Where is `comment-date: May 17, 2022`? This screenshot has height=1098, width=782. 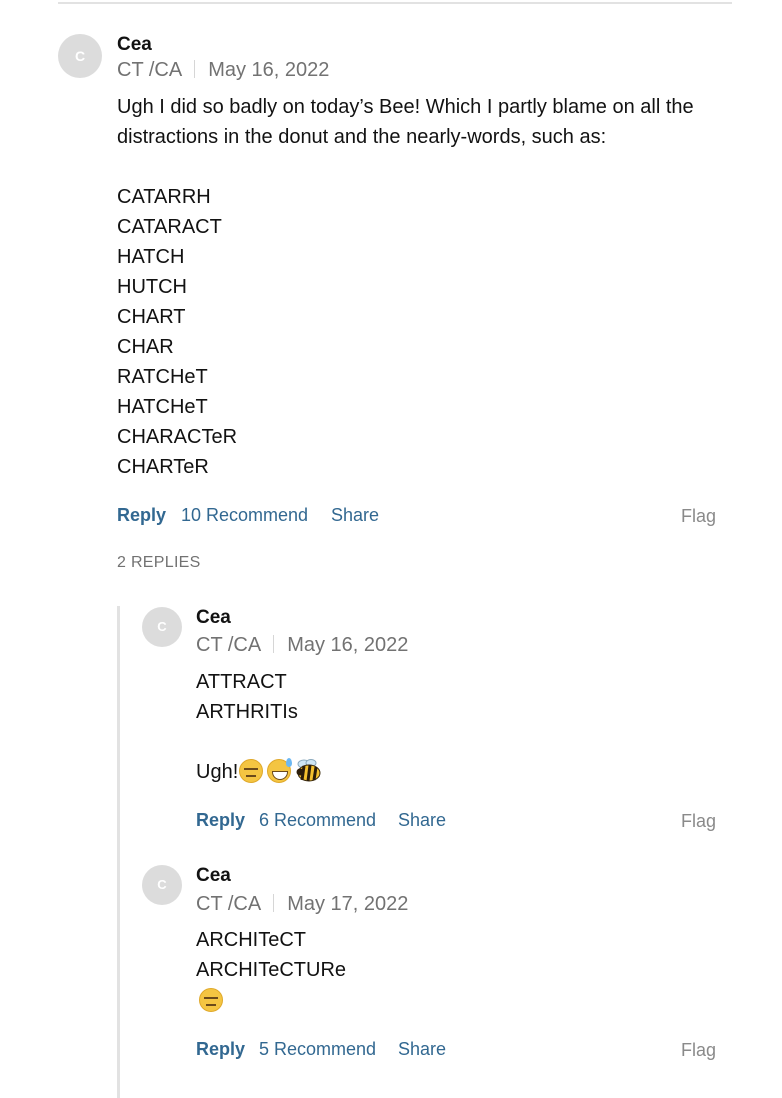 comment-date: May 17, 2022 is located at coordinates (348, 904).